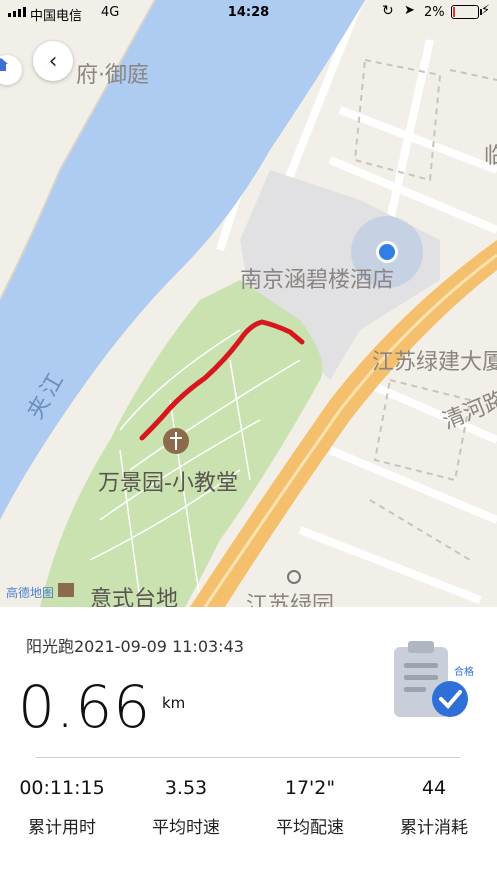 The height and width of the screenshot is (883, 497). What do you see at coordinates (134, 597) in the screenshot?
I see `map-label-bottom-left: 意式台地` at bounding box center [134, 597].